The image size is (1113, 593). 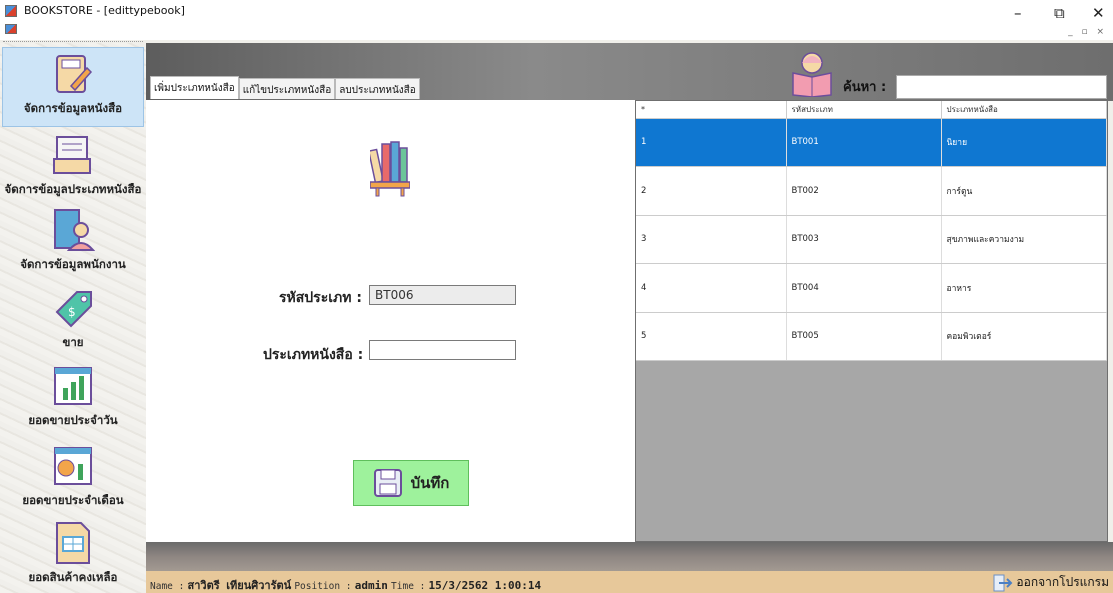 I want to click on book-edit-icon, so click(x=74, y=74).